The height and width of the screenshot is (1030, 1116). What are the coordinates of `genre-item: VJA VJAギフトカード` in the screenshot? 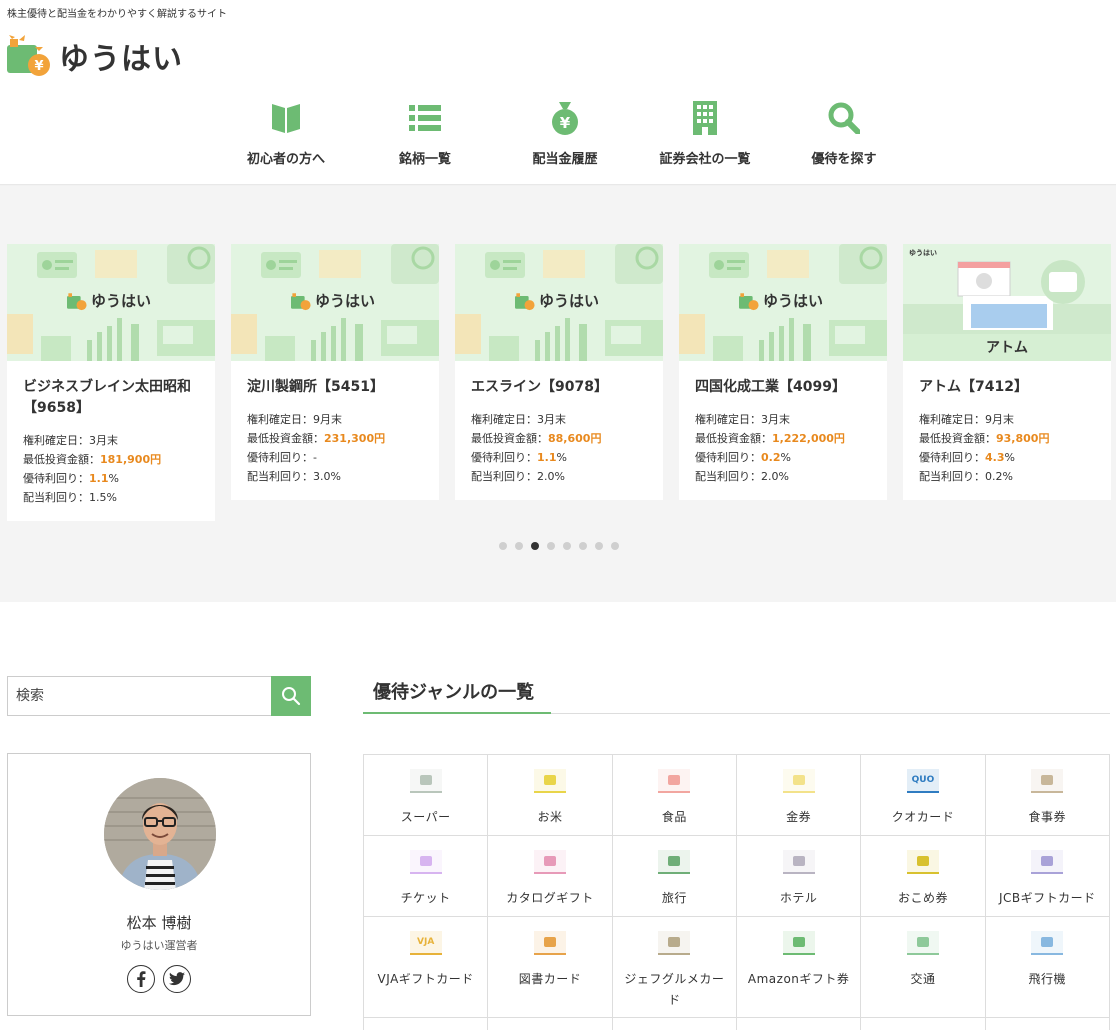 It's located at (426, 967).